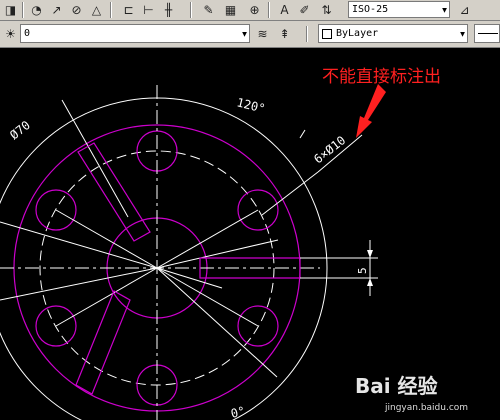  What do you see at coordinates (96, 9) in the screenshot?
I see `dim-angular-icon: △` at bounding box center [96, 9].